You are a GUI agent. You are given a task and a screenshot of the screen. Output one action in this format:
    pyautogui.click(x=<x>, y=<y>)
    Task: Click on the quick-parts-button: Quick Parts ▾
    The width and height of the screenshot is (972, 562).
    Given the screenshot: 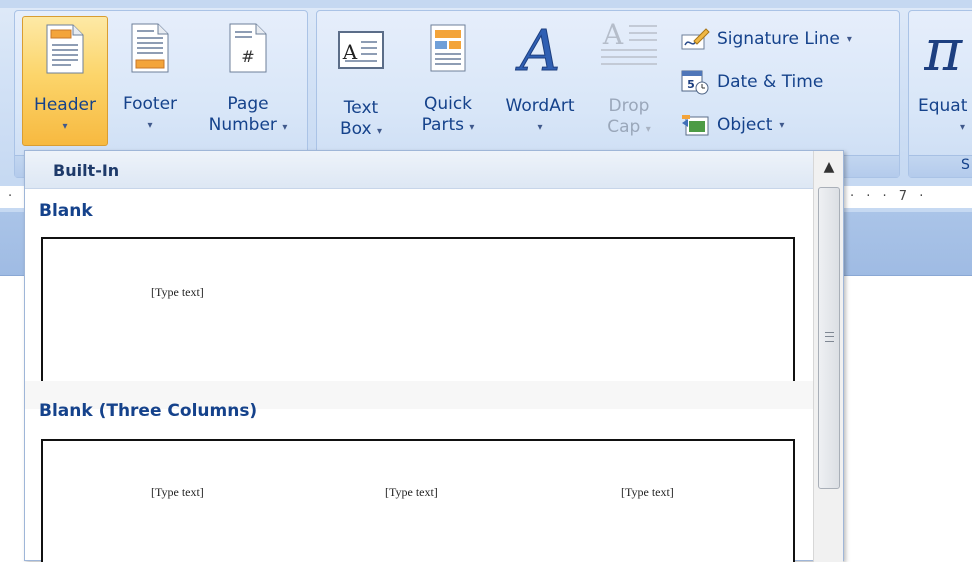 What is the action you would take?
    pyautogui.click(x=448, y=81)
    